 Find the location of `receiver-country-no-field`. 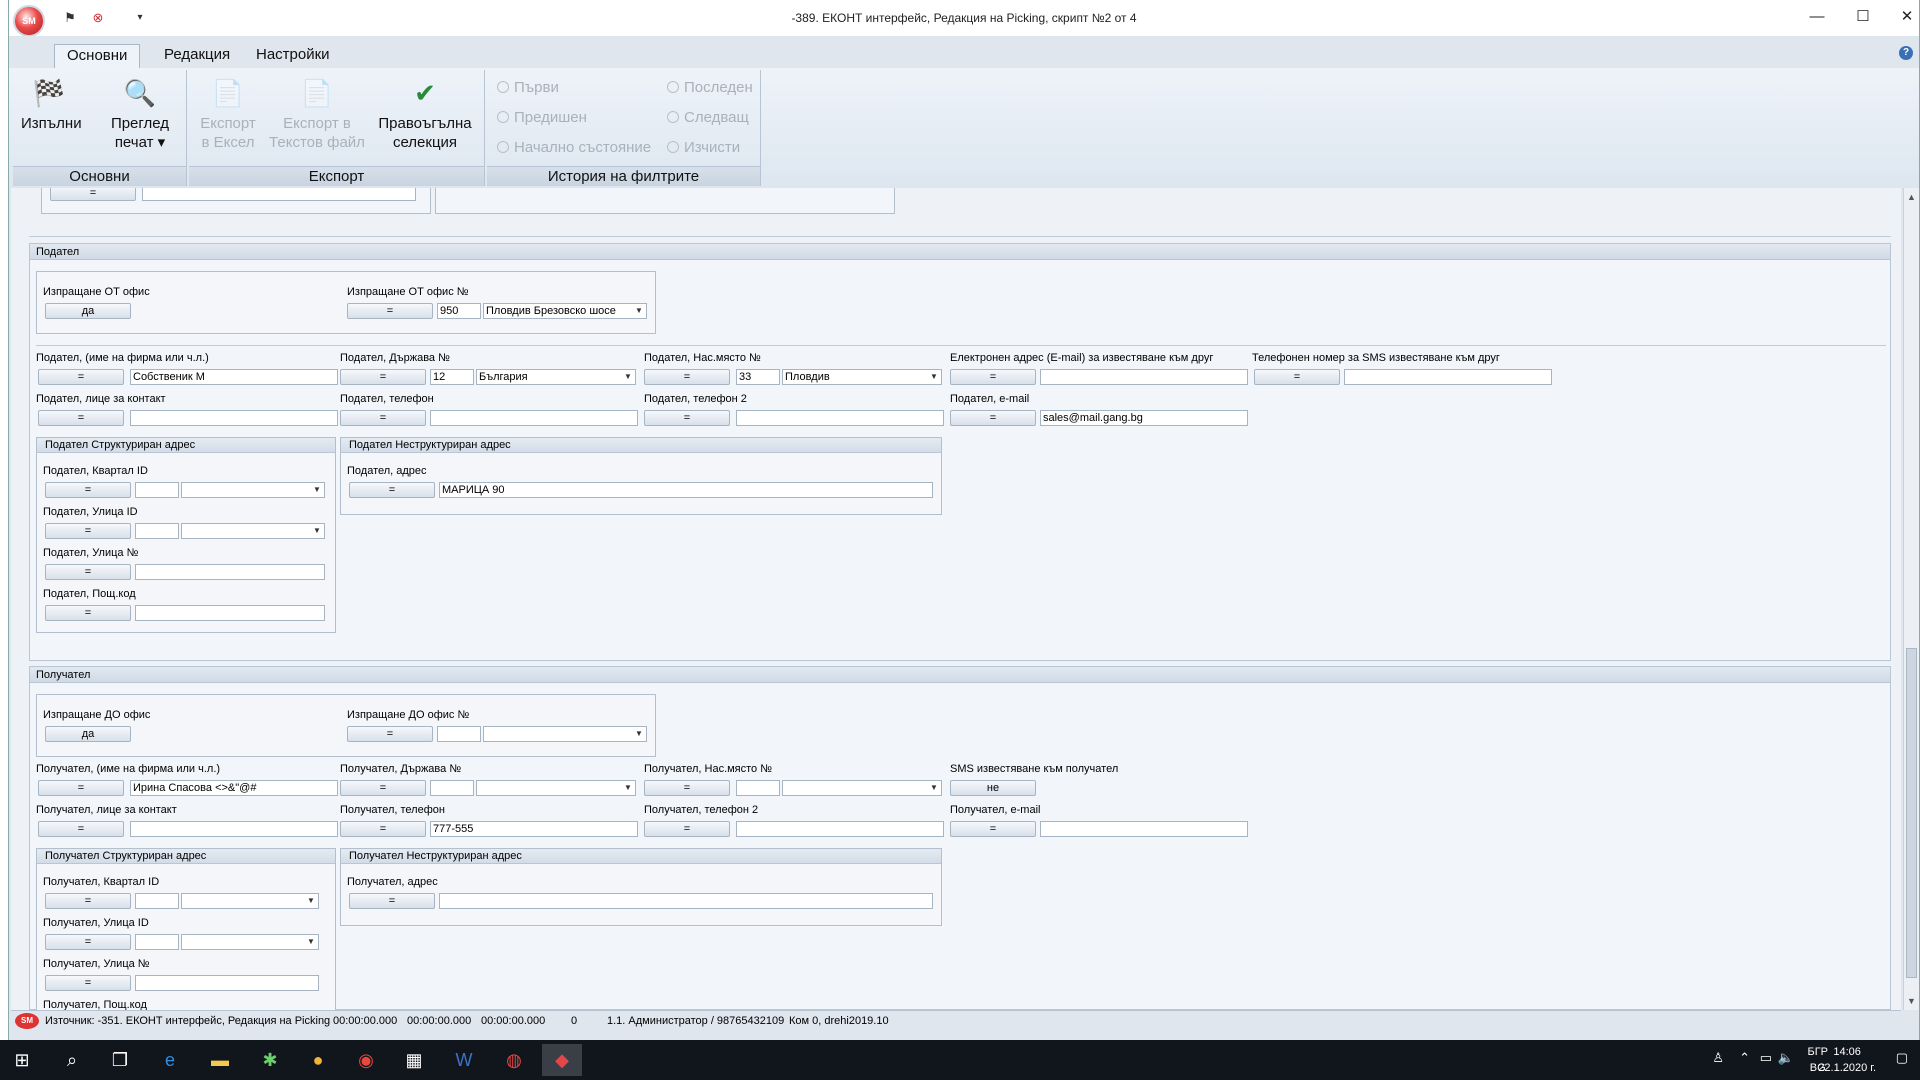

receiver-country-no-field is located at coordinates (452, 788).